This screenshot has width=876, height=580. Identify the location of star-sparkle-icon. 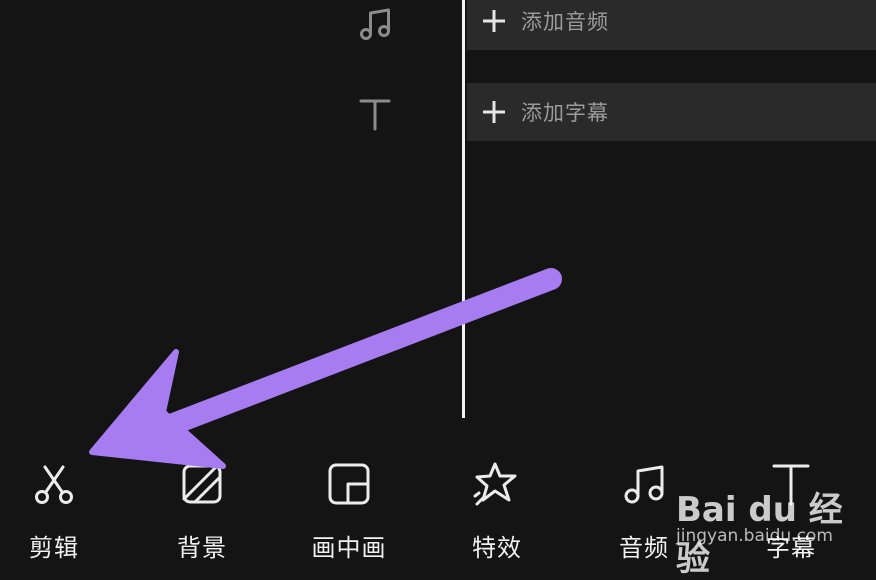
(497, 484).